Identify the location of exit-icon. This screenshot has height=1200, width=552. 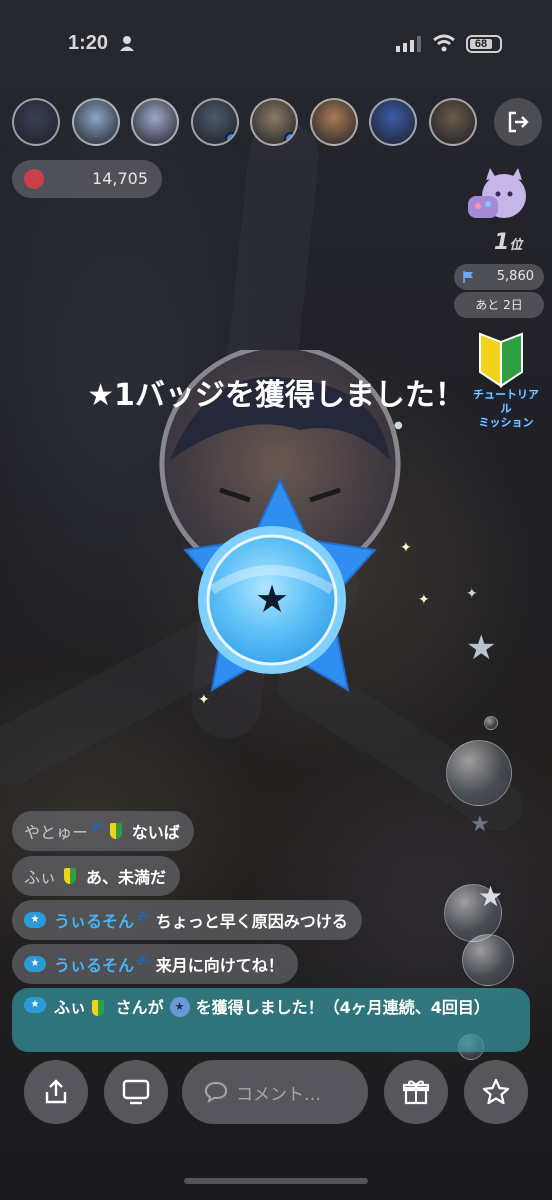
(518, 122).